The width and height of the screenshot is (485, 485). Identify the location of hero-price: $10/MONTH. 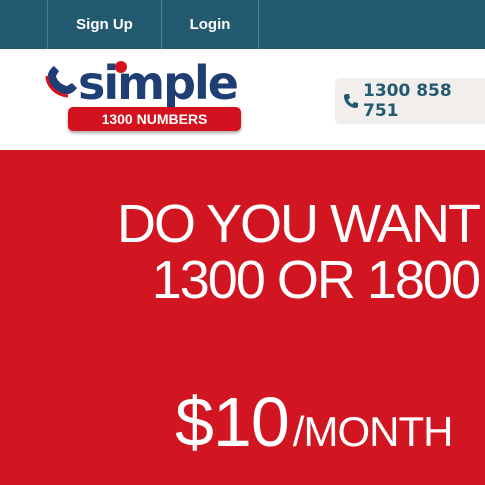
(314, 427).